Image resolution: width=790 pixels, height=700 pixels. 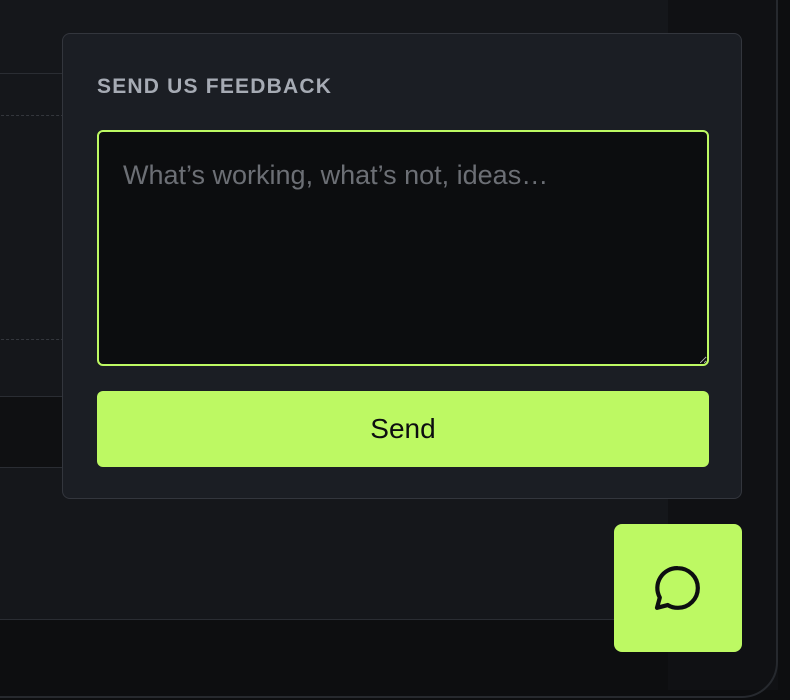 What do you see at coordinates (403, 429) in the screenshot?
I see `send-button: Send` at bounding box center [403, 429].